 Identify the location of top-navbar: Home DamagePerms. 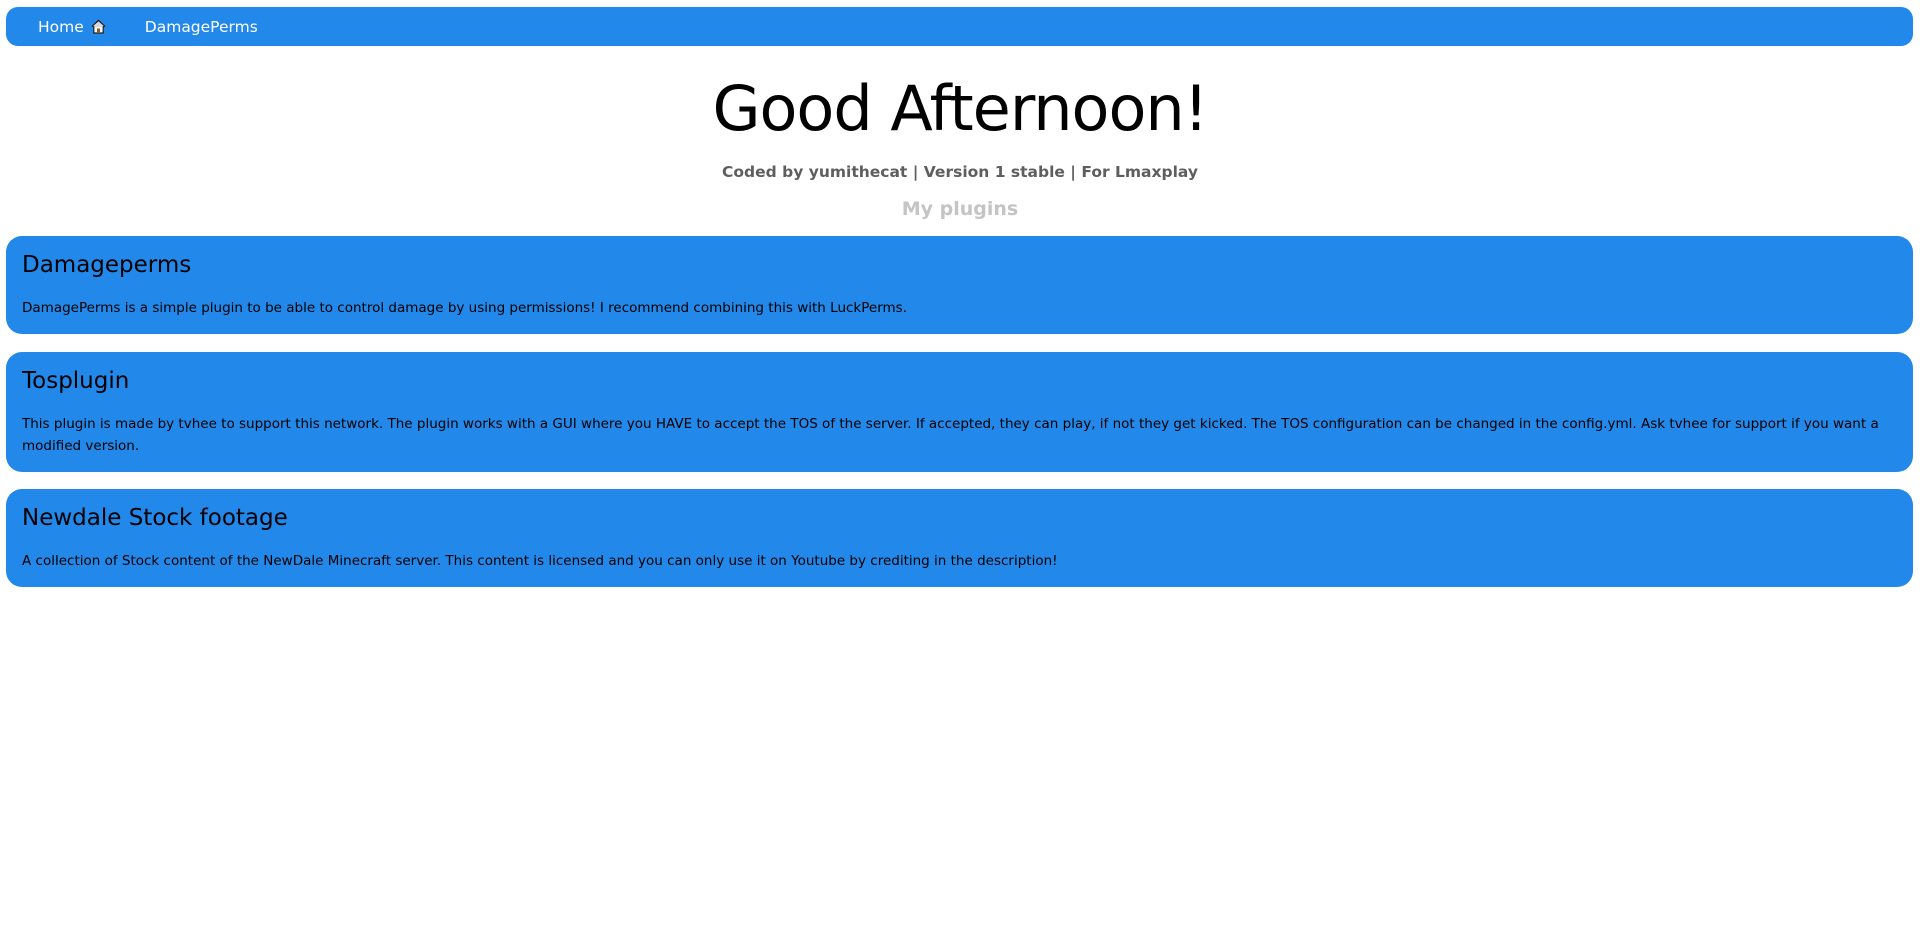
(959, 26).